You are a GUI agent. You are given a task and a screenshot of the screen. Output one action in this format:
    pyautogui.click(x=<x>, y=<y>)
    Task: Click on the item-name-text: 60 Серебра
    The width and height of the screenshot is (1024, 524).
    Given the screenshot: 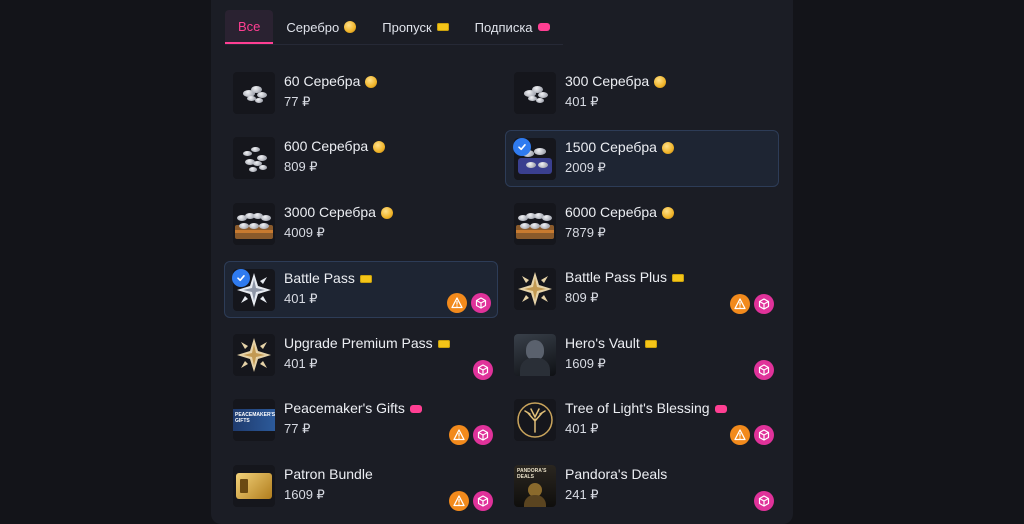 What is the action you would take?
    pyautogui.click(x=322, y=81)
    